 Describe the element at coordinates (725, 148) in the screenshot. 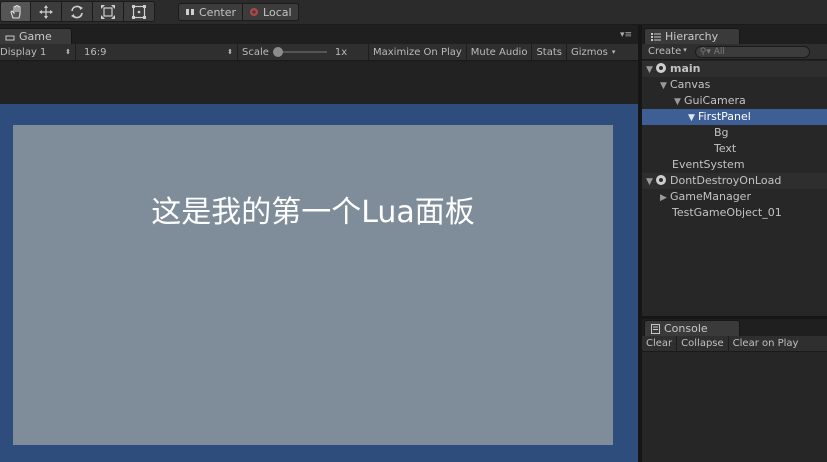

I see `hierarchy-item-label: Text` at that location.